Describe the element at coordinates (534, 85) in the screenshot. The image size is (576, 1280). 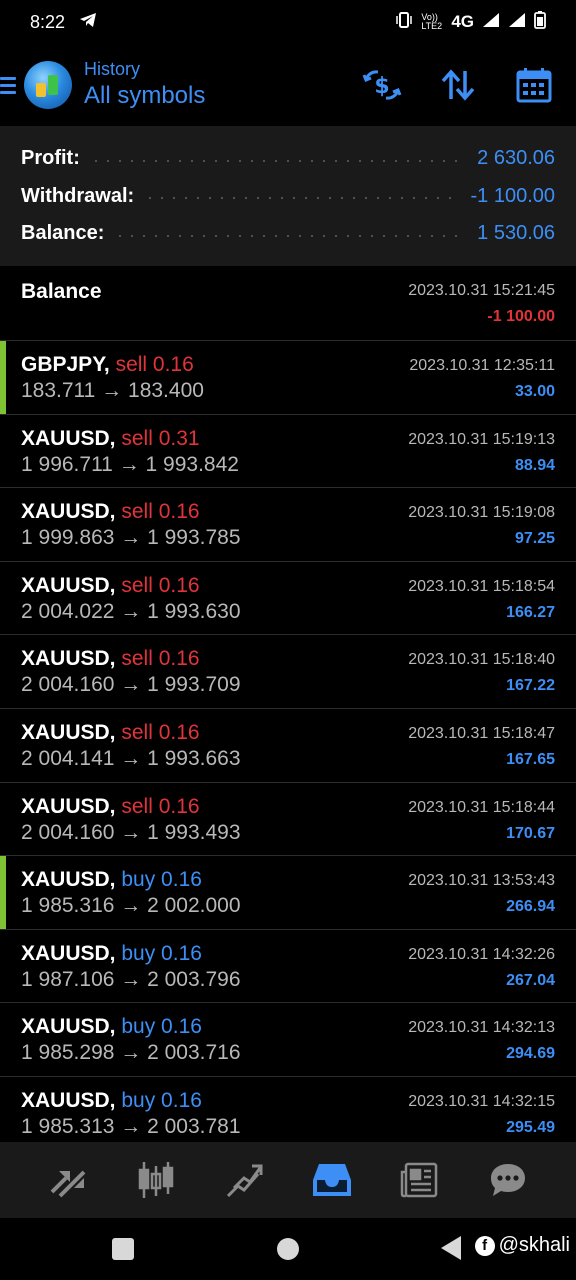
I see `calendar-icon` at that location.